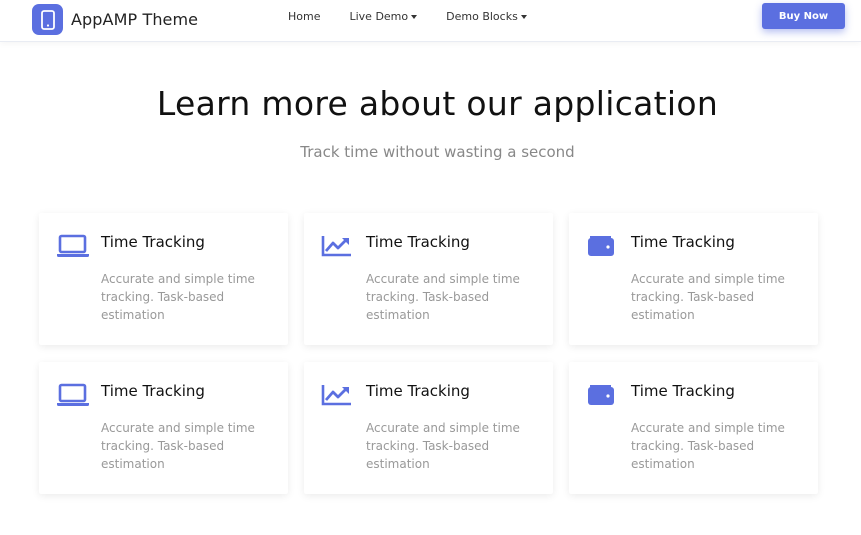  I want to click on main-nav: Home Live Demo Demo Blocks, so click(407, 16).